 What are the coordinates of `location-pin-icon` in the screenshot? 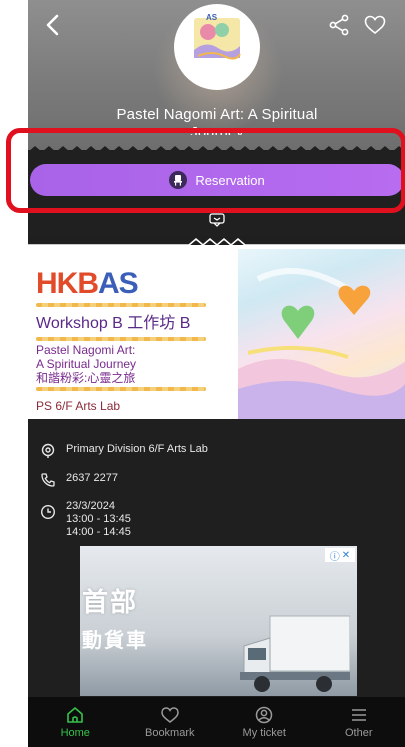 It's located at (48, 450).